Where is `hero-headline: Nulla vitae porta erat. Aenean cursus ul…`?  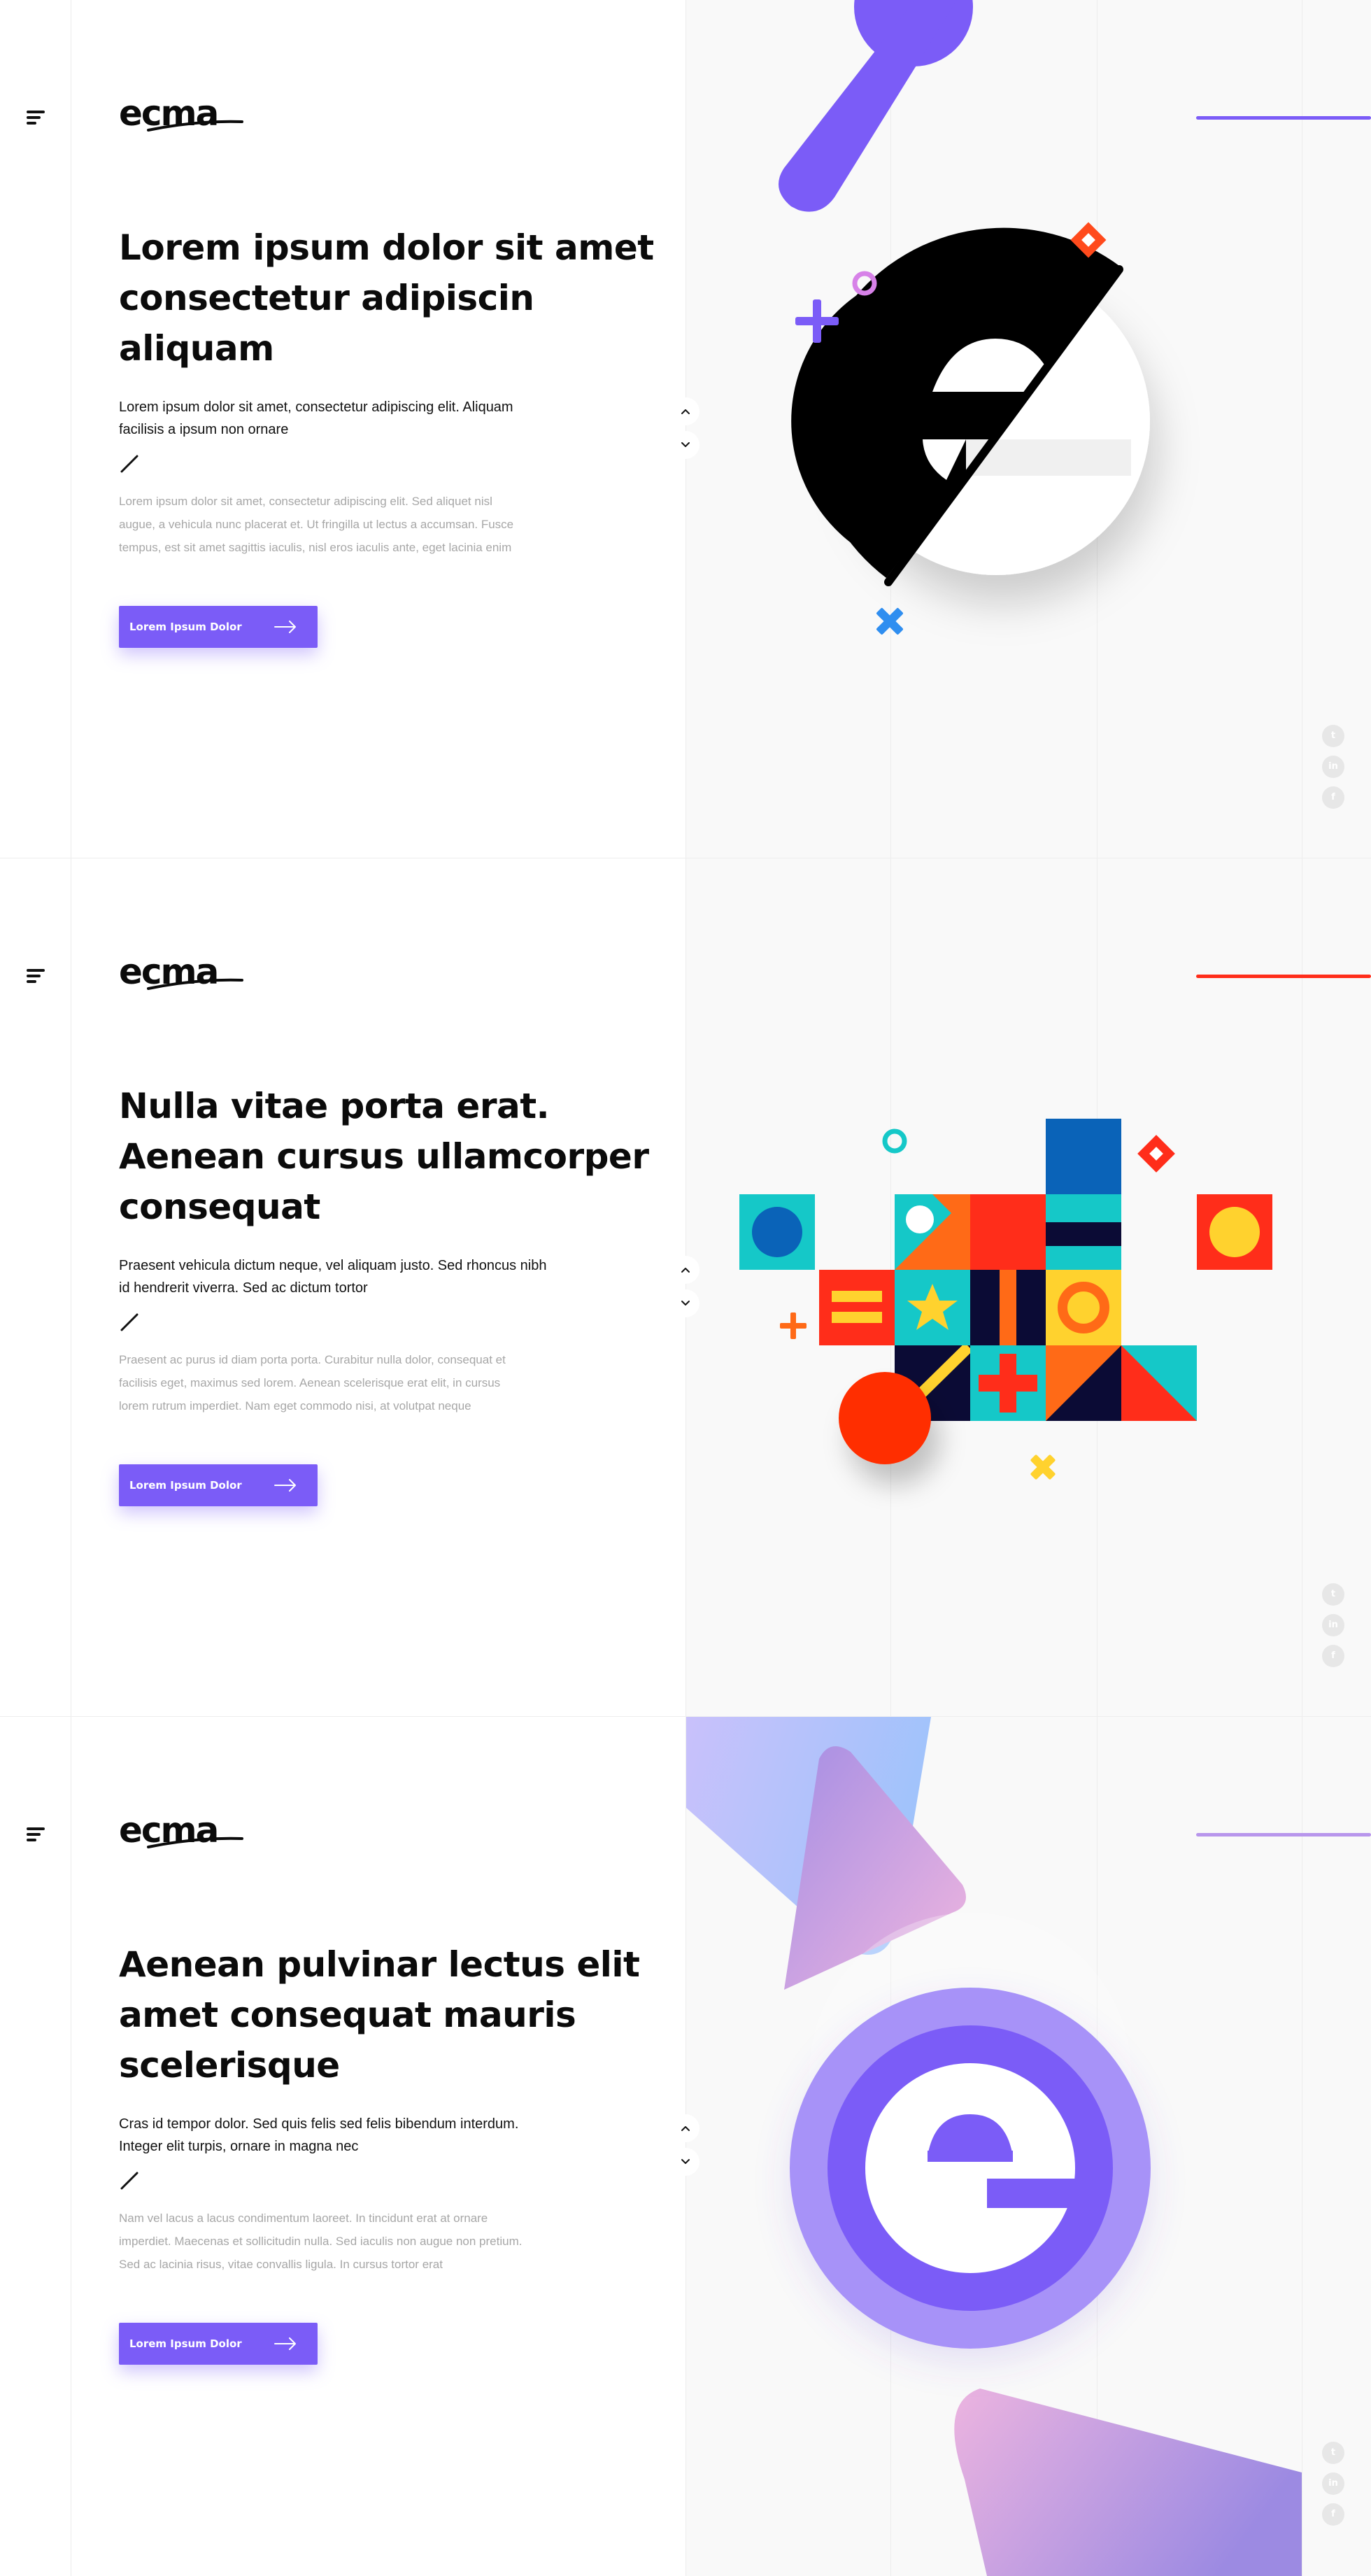
hero-headline: Nulla vitae porta erat. Aenean cursus ul… is located at coordinates (384, 1156).